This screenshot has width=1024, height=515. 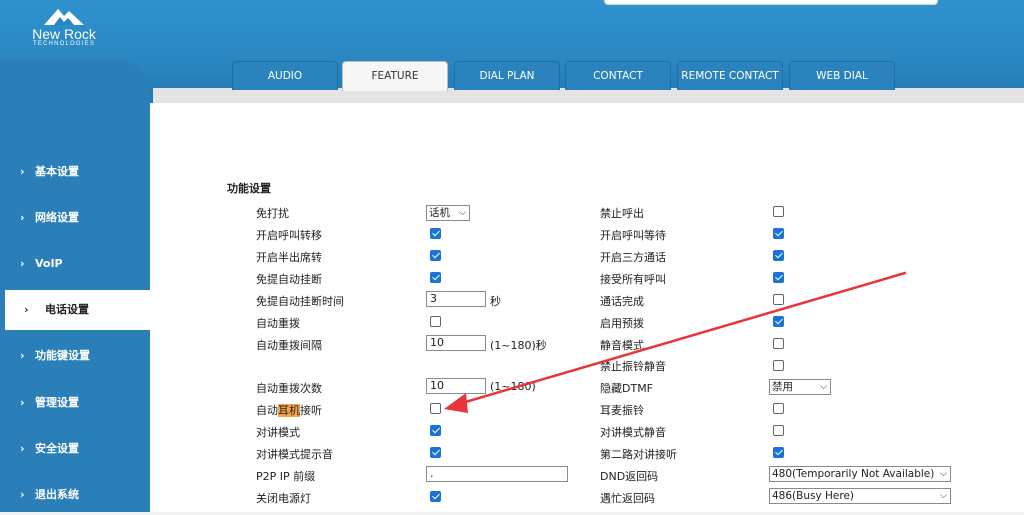 What do you see at coordinates (633, 235) in the screenshot?
I see `call-waiting-label: 开启呼叫等待` at bounding box center [633, 235].